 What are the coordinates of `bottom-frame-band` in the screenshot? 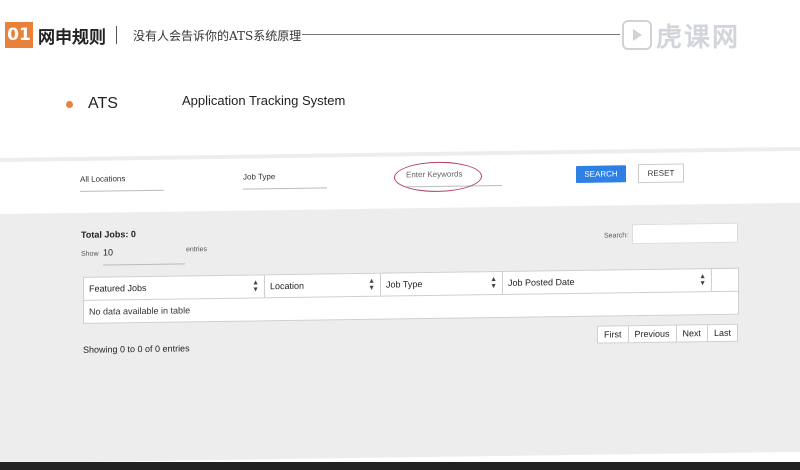 It's located at (400, 466).